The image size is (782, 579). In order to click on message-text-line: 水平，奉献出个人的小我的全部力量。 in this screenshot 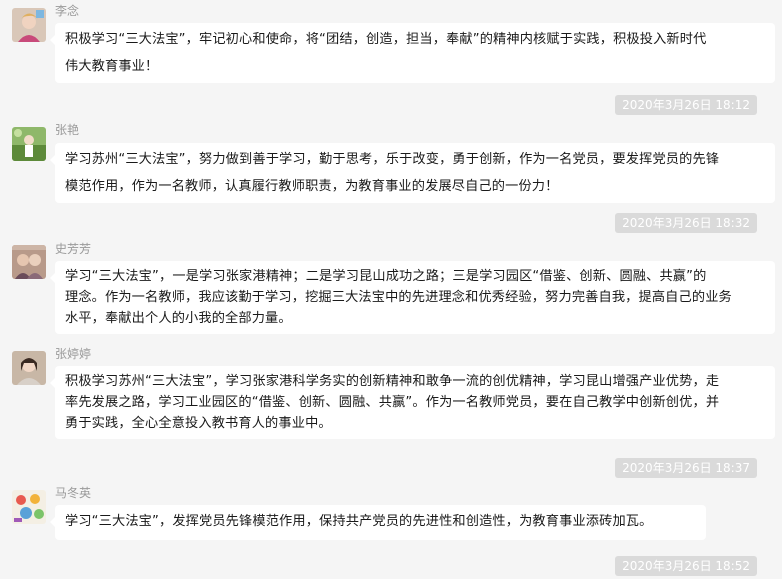, I will do `click(178, 318)`.